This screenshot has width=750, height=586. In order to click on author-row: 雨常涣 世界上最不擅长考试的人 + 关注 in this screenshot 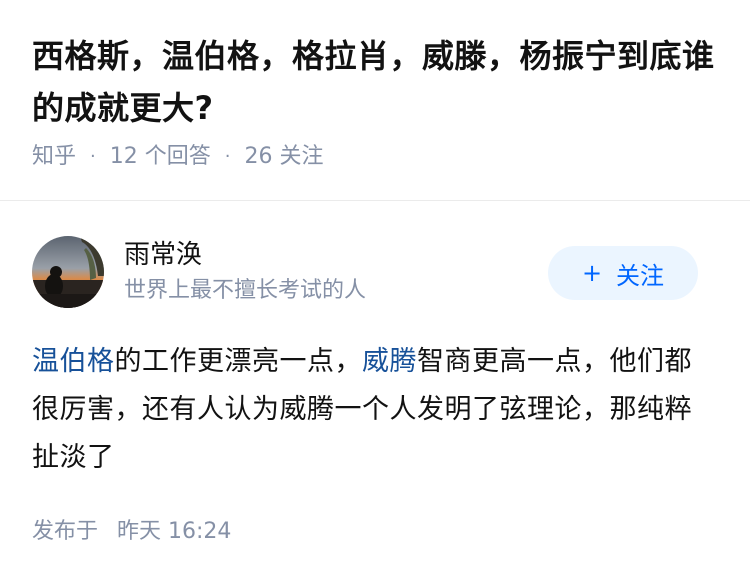, I will do `click(375, 272)`.